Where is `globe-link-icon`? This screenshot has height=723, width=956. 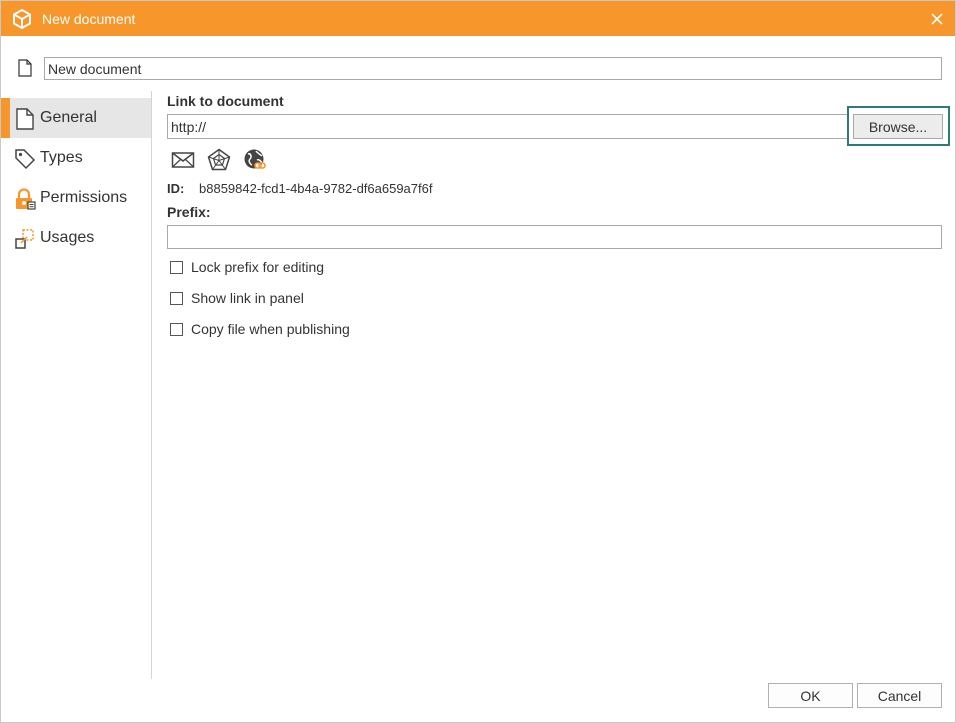
globe-link-icon is located at coordinates (255, 160).